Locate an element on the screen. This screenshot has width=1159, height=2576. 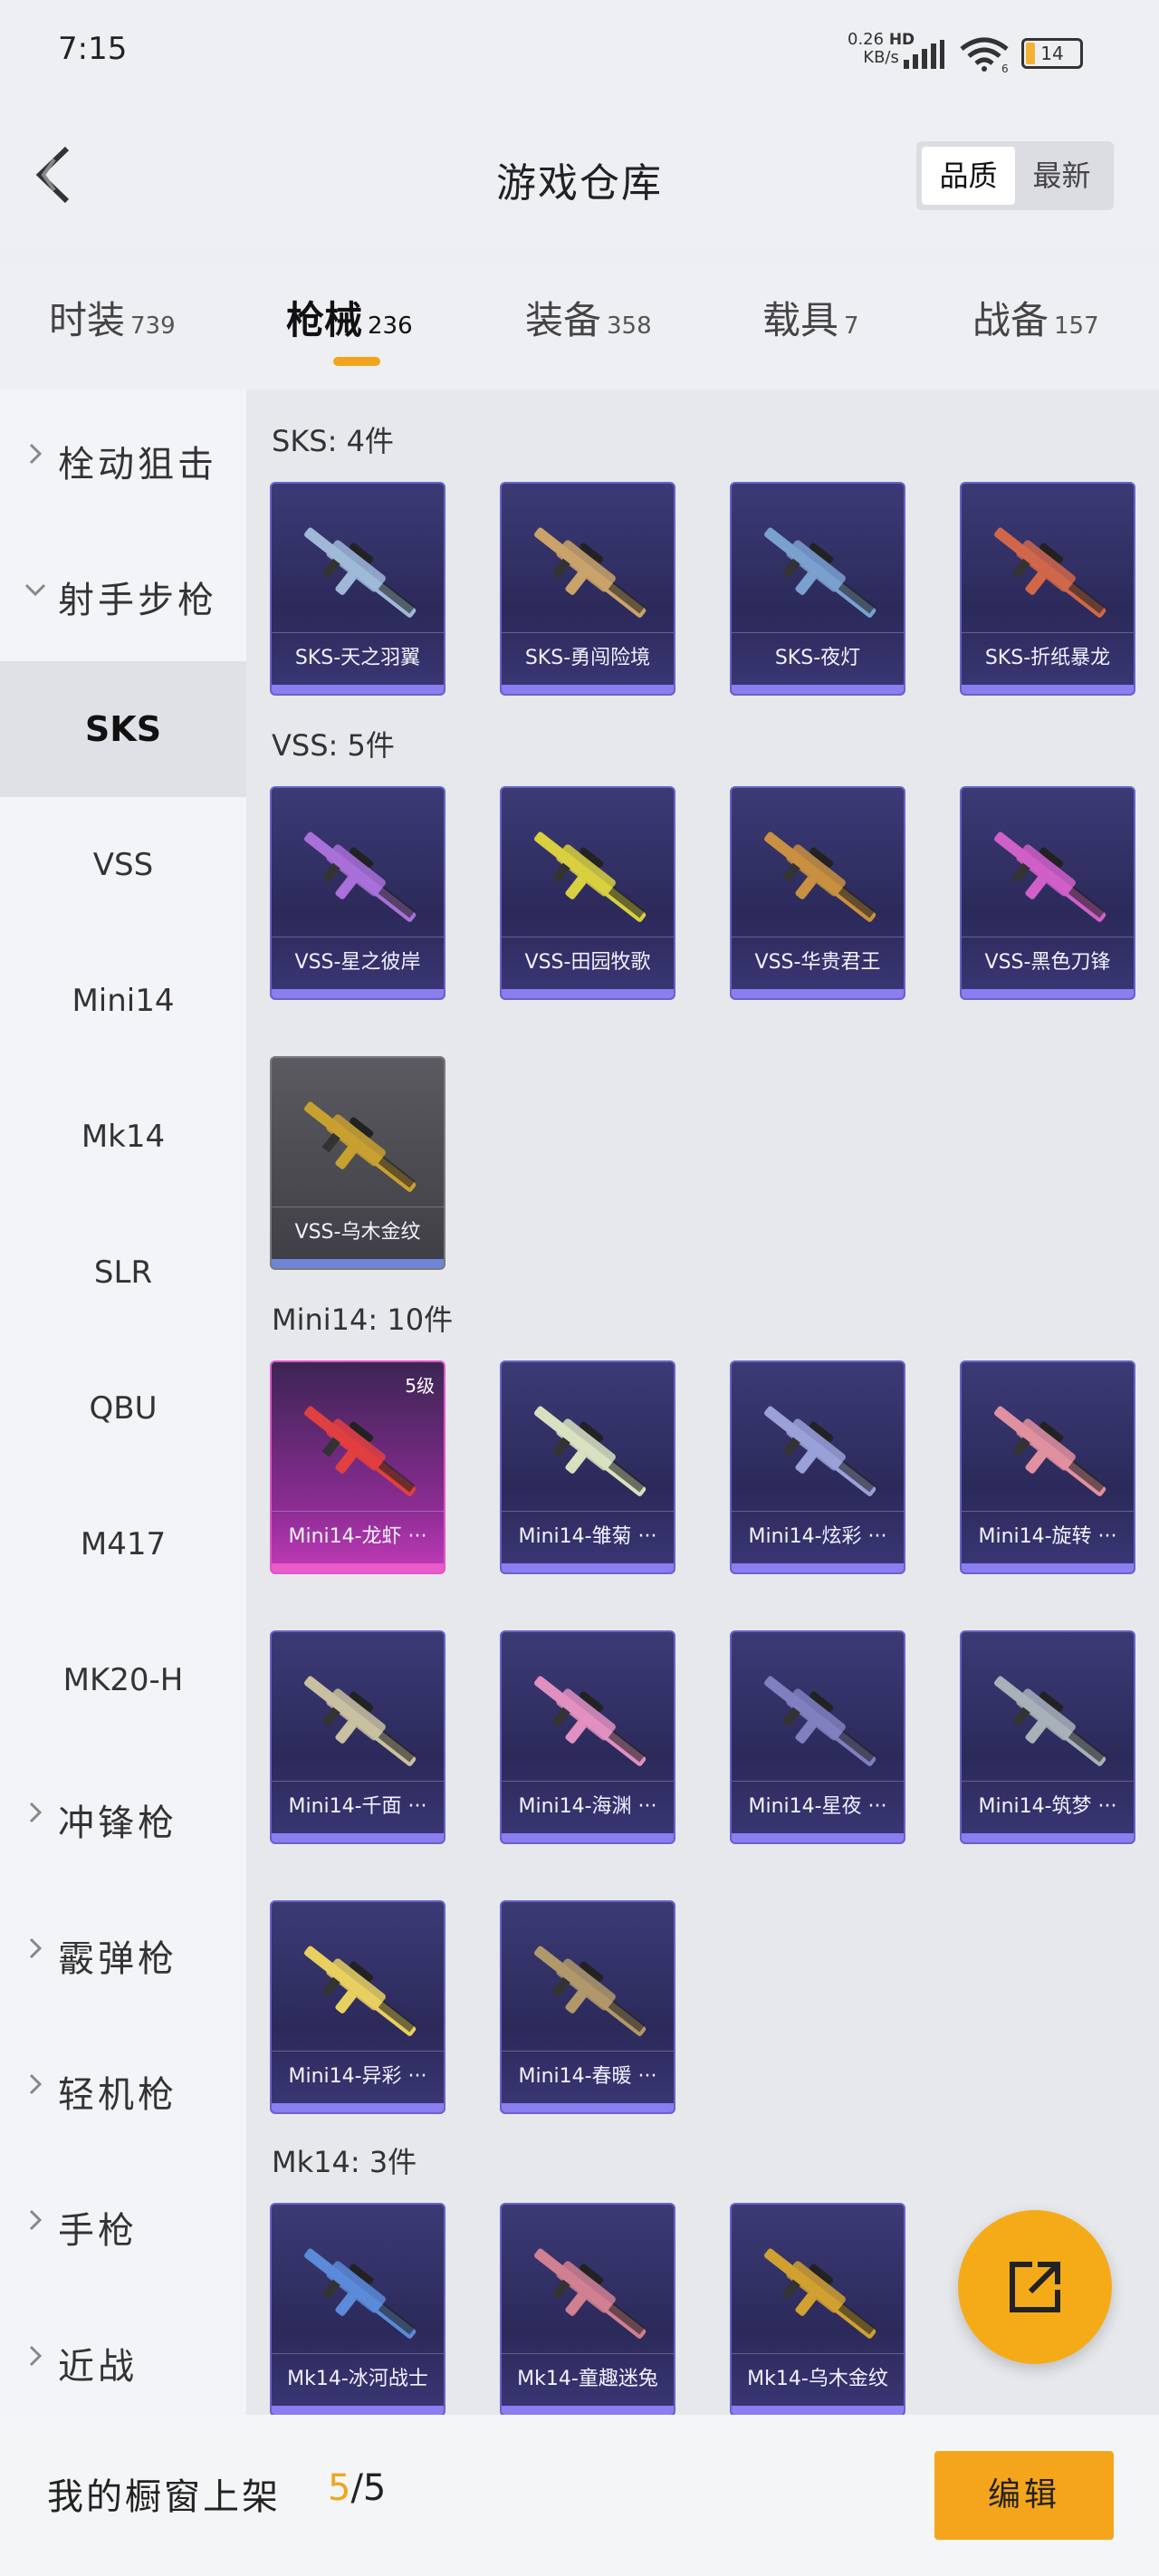
weapon-skin-card: SKS-夜灯 is located at coordinates (817, 589).